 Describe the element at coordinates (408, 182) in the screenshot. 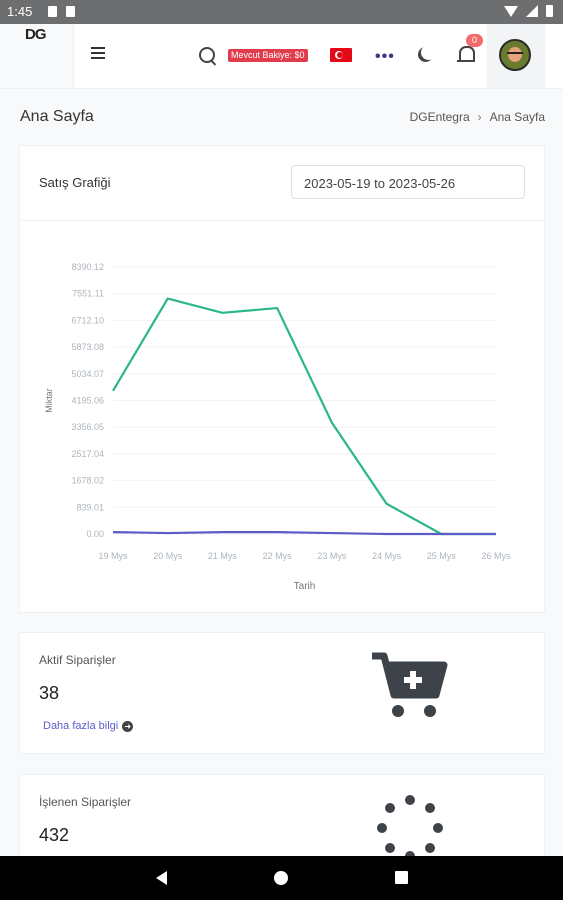

I see `date-range-input: 2023-05-19 to 2023-05-26` at that location.